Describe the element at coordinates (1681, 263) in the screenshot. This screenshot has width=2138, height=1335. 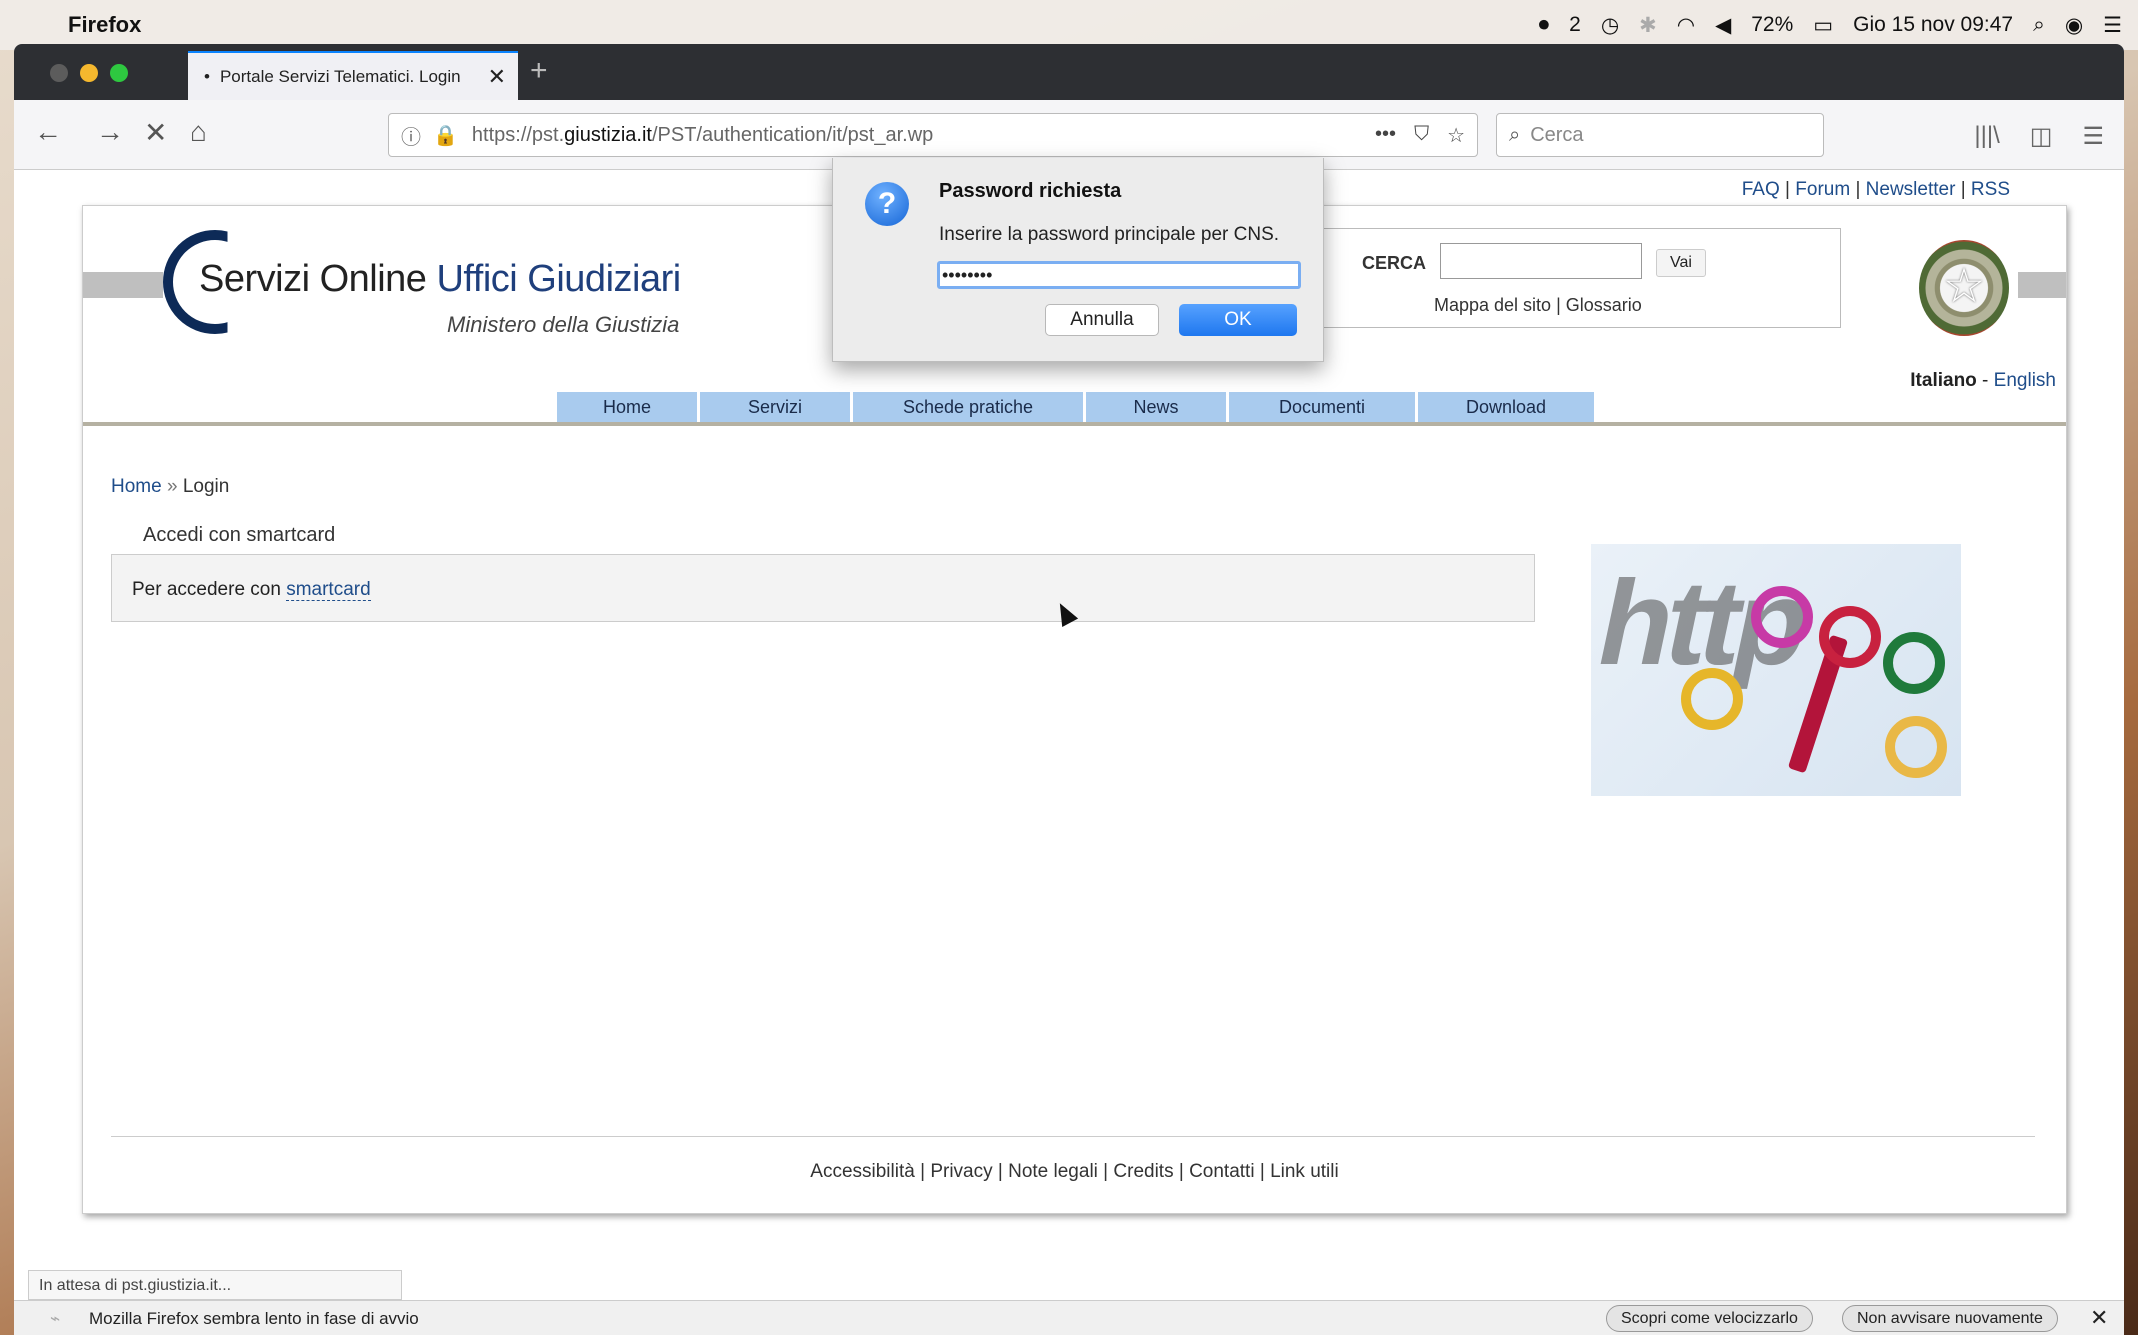
I see `search-go-button: Vai` at that location.